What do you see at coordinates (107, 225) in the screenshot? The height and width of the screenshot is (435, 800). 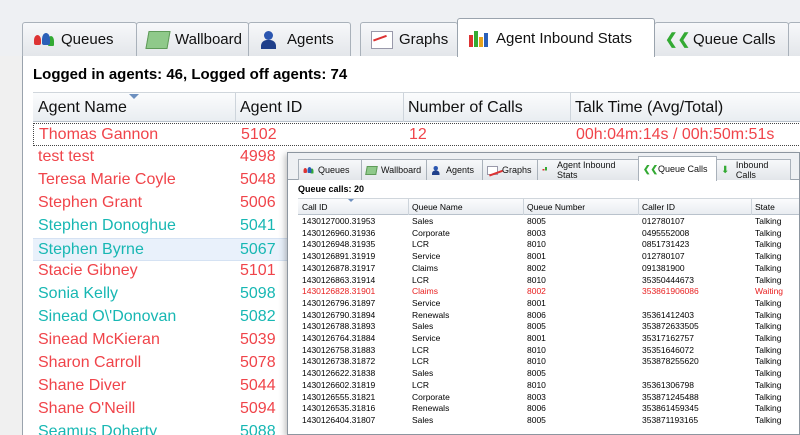 I see `agent-name: Stephen Donoghue` at bounding box center [107, 225].